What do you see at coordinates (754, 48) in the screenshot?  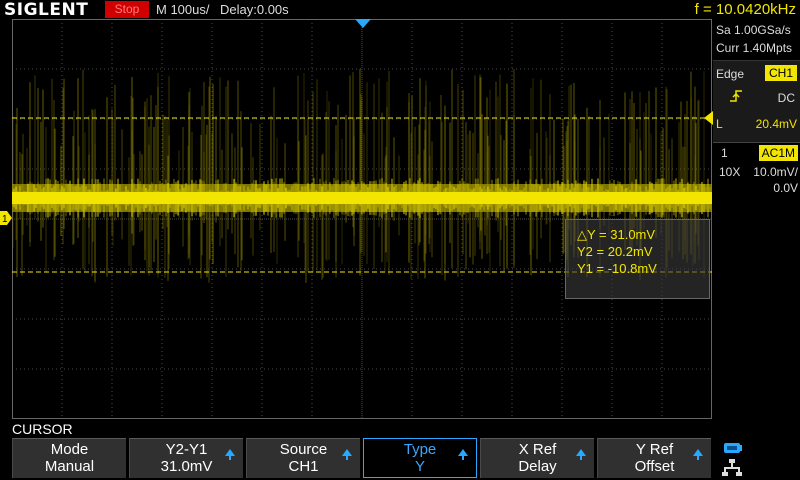 I see `memory-depth: Curr 1.40Mpts` at bounding box center [754, 48].